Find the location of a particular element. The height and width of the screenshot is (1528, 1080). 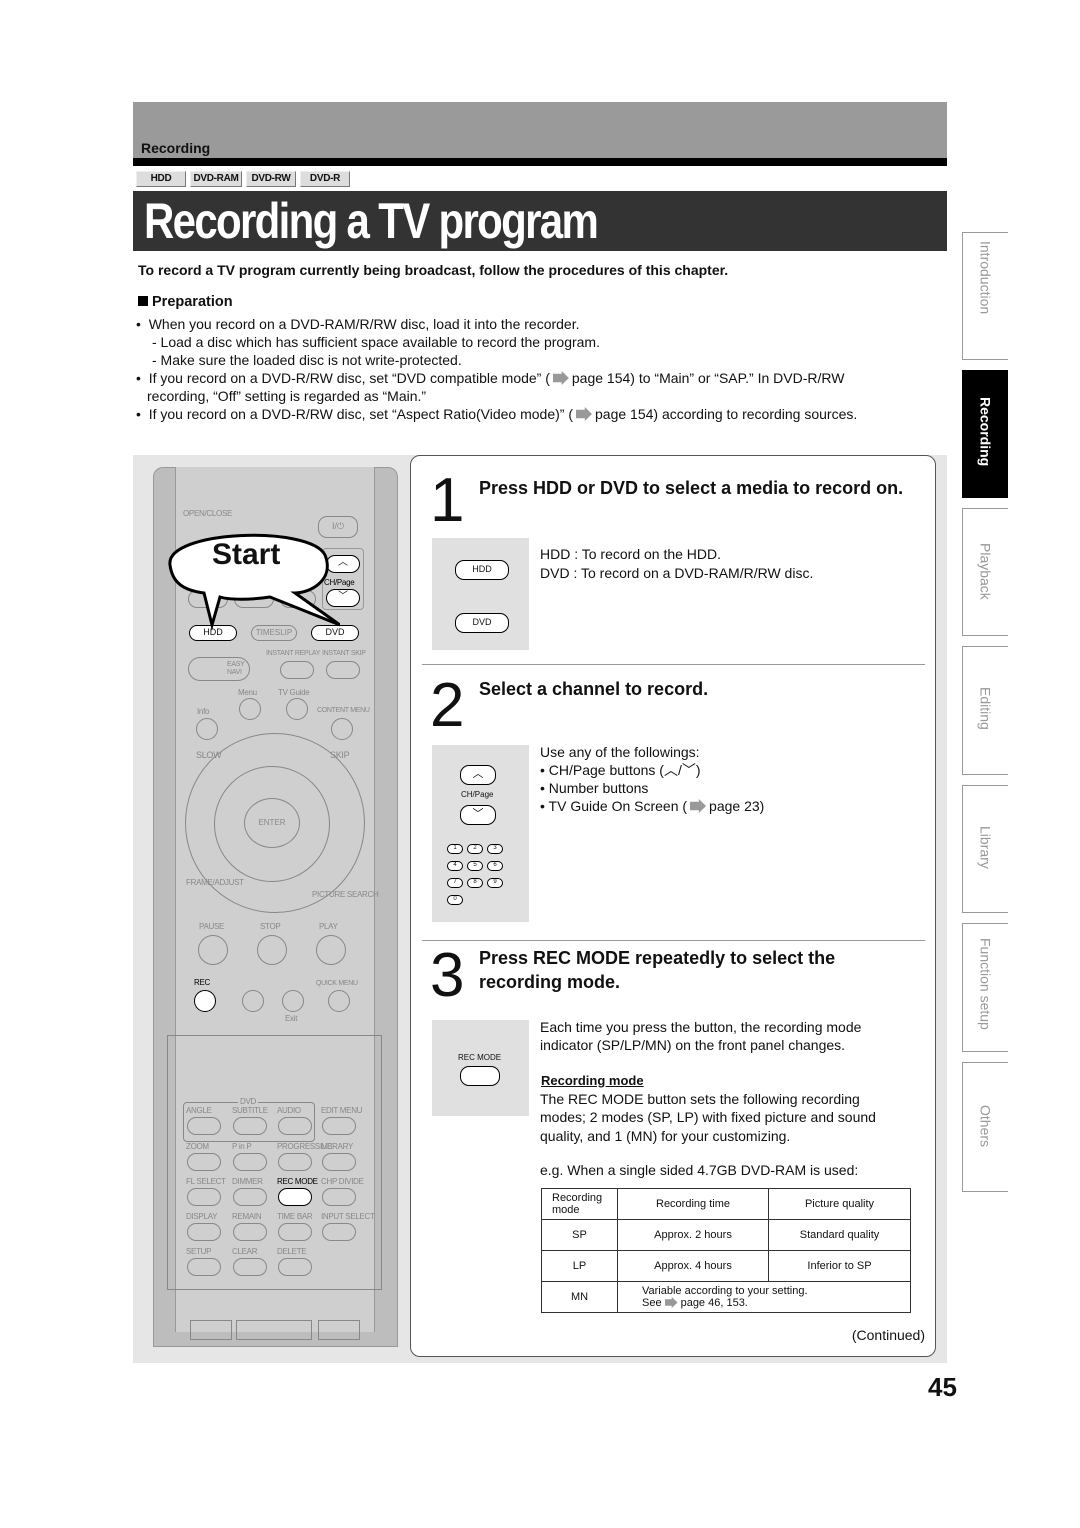

step-text-part: • CH/Page buttons ( is located at coordinates (602, 770).